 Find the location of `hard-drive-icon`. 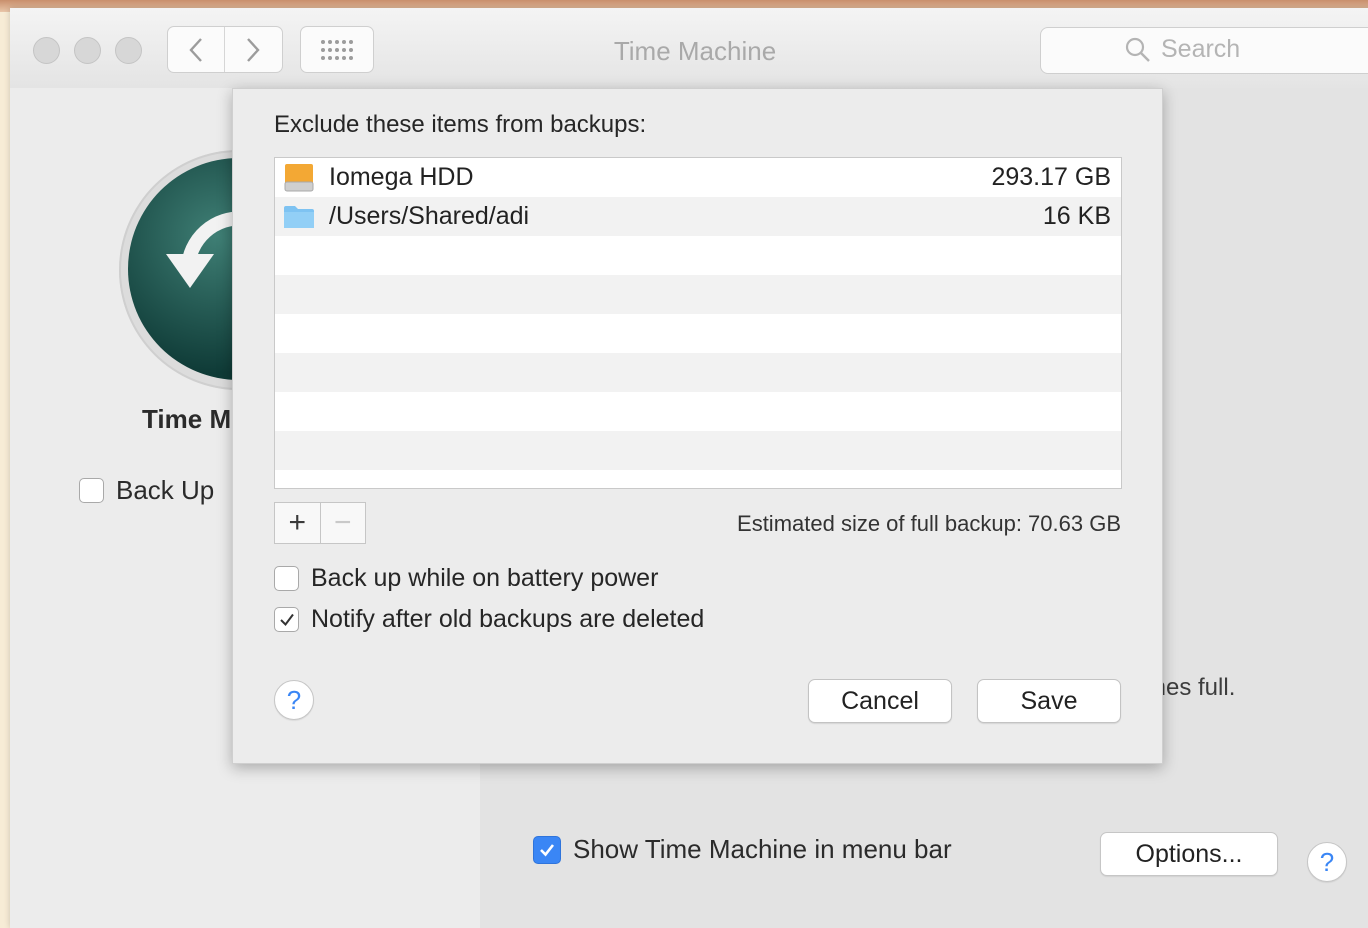

hard-drive-icon is located at coordinates (299, 178).